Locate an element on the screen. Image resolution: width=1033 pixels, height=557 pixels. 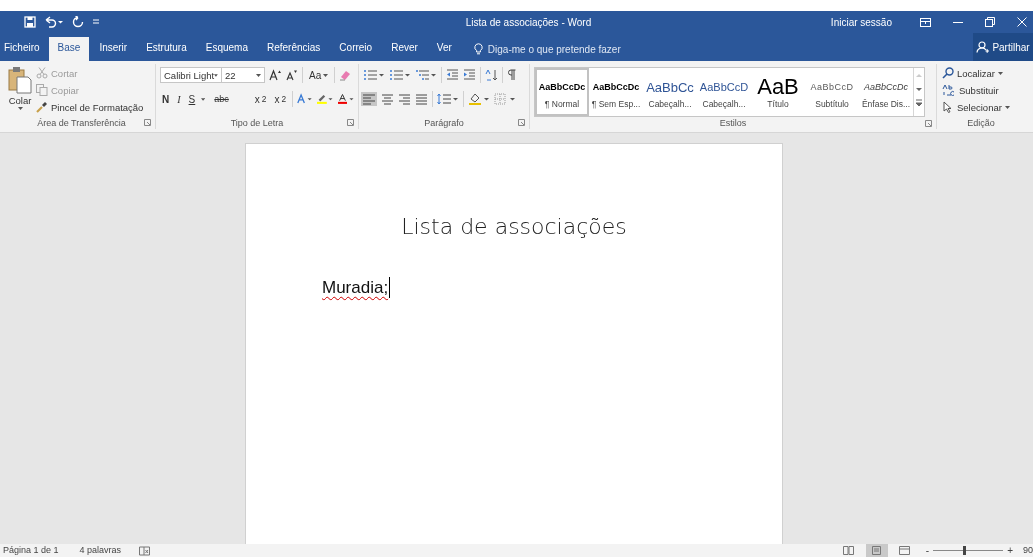
highlighter-icon is located at coordinates (325, 99).